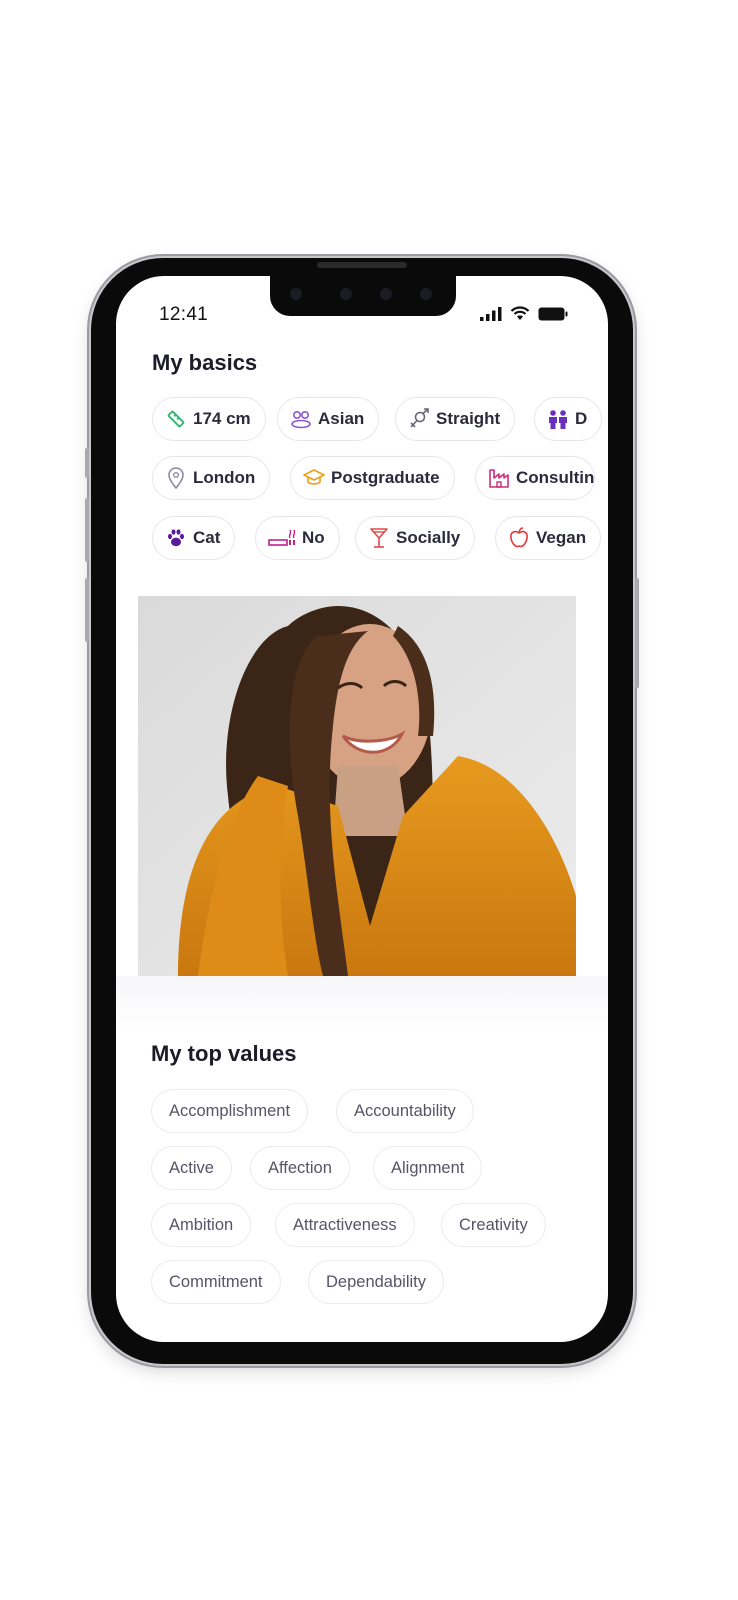 The width and height of the screenshot is (738, 1600). I want to click on volume-up-button, so click(87, 530).